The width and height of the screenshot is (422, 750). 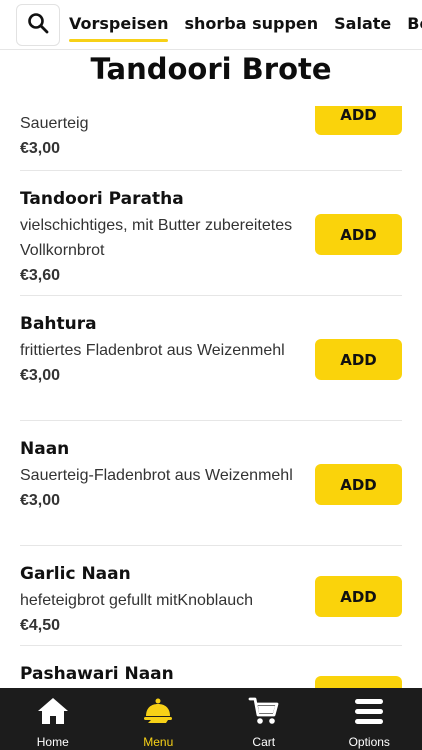 I want to click on item-name: Tandoori Paratha, so click(x=102, y=199).